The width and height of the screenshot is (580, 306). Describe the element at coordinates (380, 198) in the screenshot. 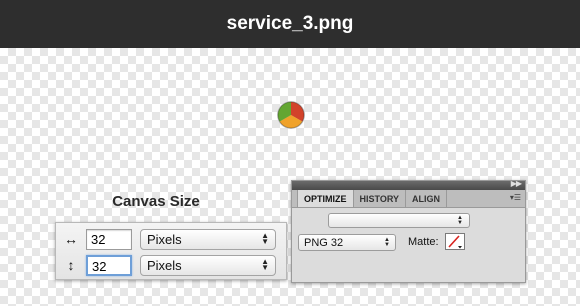

I see `tab-history: HISTORY` at that location.